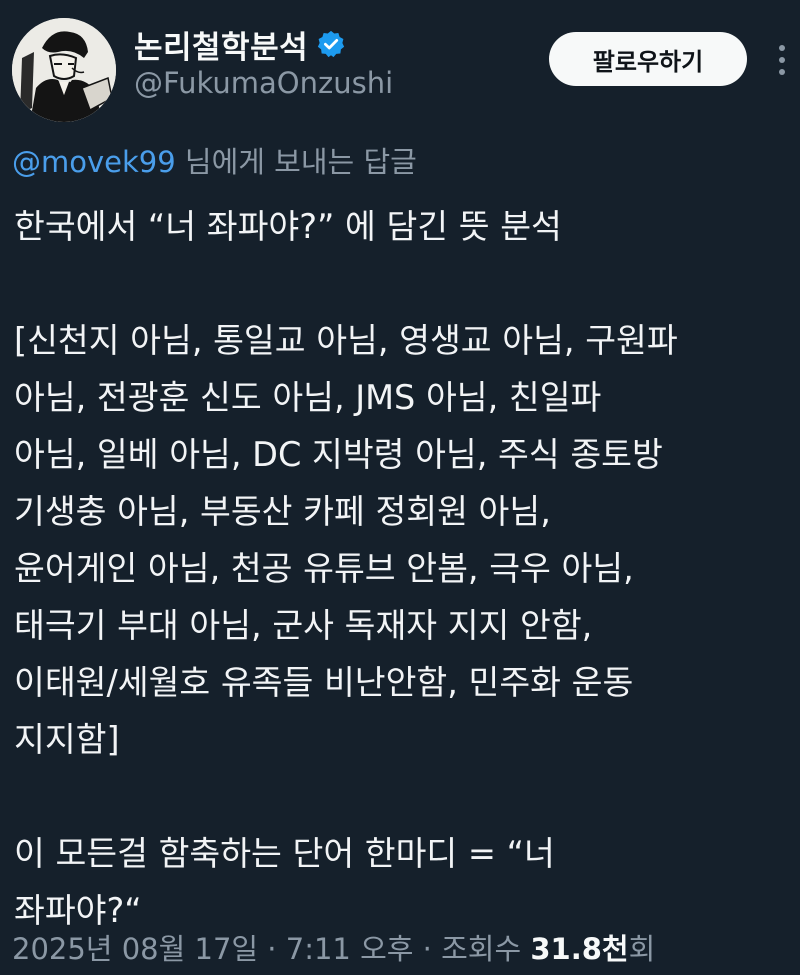 The image size is (800, 975). I want to click on view-count: 31.8천, so click(579, 949).